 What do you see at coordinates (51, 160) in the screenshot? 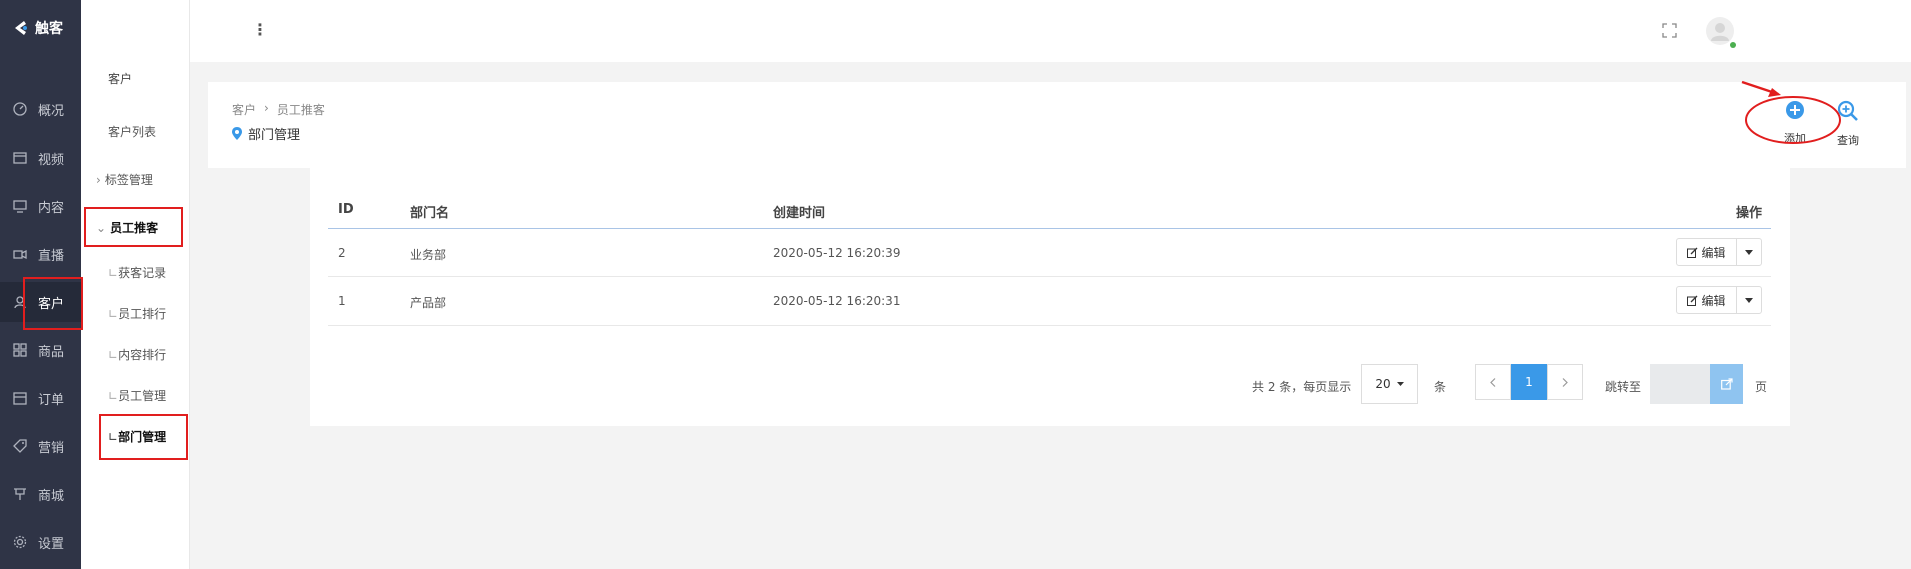
I see `nav-item-label: 视频` at bounding box center [51, 160].